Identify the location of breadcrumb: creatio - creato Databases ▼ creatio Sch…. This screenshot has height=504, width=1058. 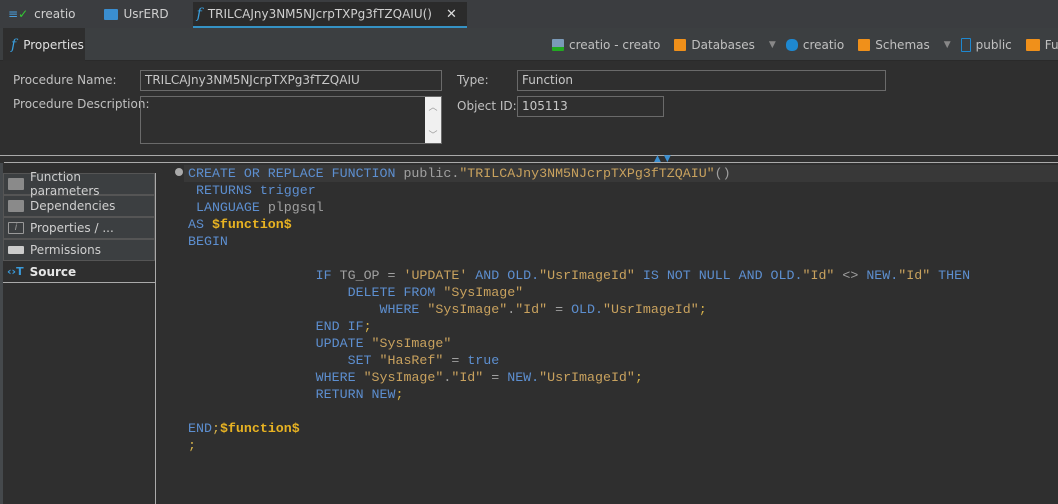
(805, 44).